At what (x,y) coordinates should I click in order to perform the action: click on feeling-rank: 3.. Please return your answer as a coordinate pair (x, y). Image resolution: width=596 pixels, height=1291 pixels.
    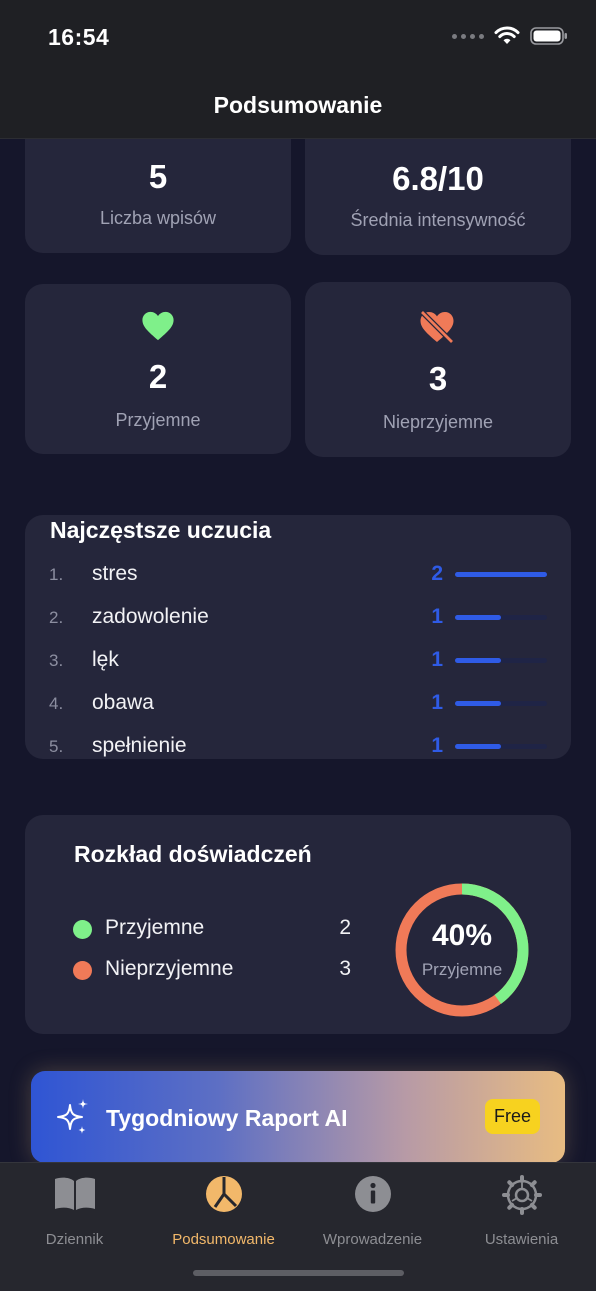
    Looking at the image, I should click on (56, 660).